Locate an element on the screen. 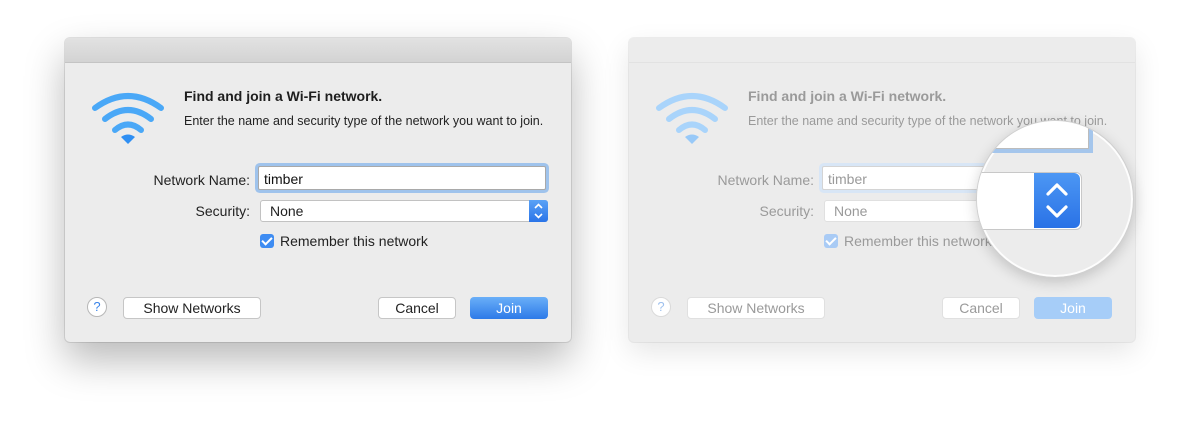 The width and height of the screenshot is (1200, 435). magnified-up-down-chevron-icon is located at coordinates (1057, 200).